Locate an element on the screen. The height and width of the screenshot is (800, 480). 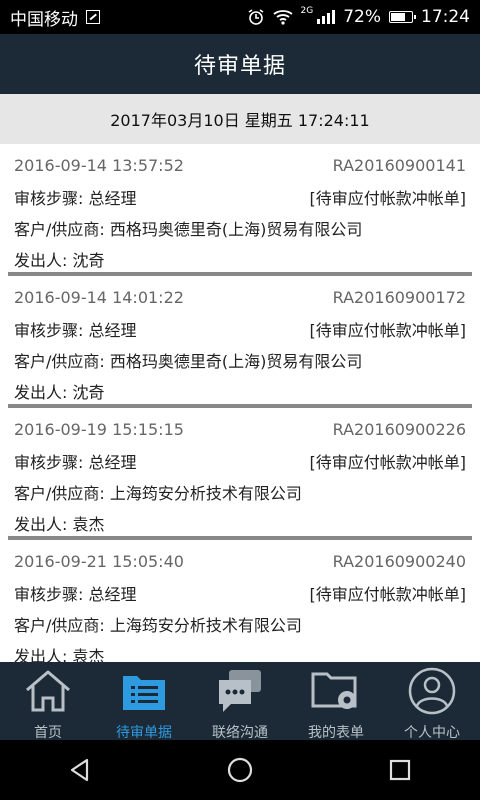
app-header: 待审单据 is located at coordinates (240, 64).